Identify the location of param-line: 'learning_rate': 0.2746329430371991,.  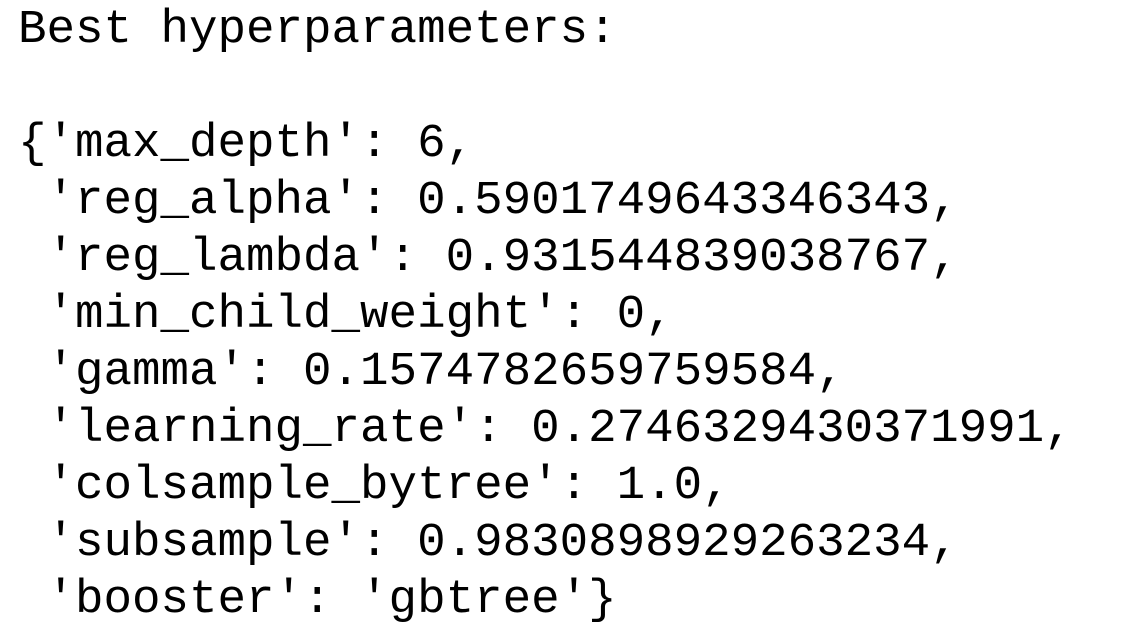
(545, 429).